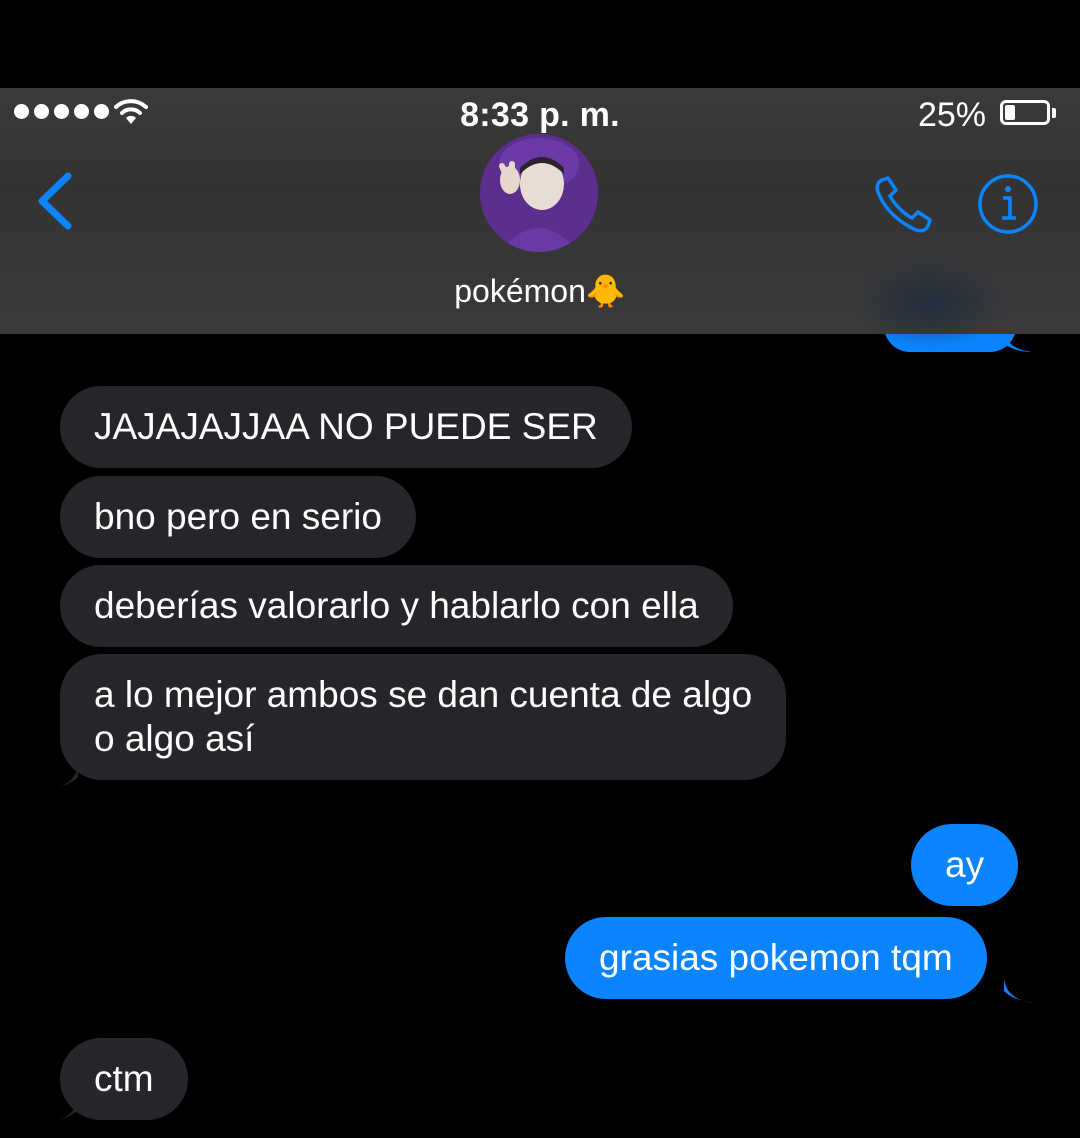 Image resolution: width=1080 pixels, height=1138 pixels. Describe the element at coordinates (540, 114) in the screenshot. I see `status-bar: 8:33 p. m. 25%` at that location.